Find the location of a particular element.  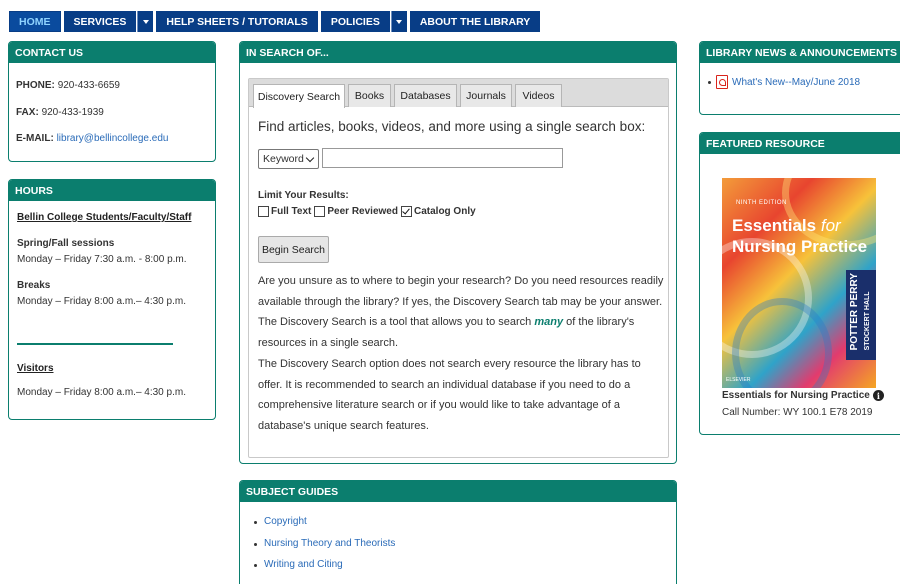

cover-title-part-2: Nursing Practice is located at coordinates (800, 246).